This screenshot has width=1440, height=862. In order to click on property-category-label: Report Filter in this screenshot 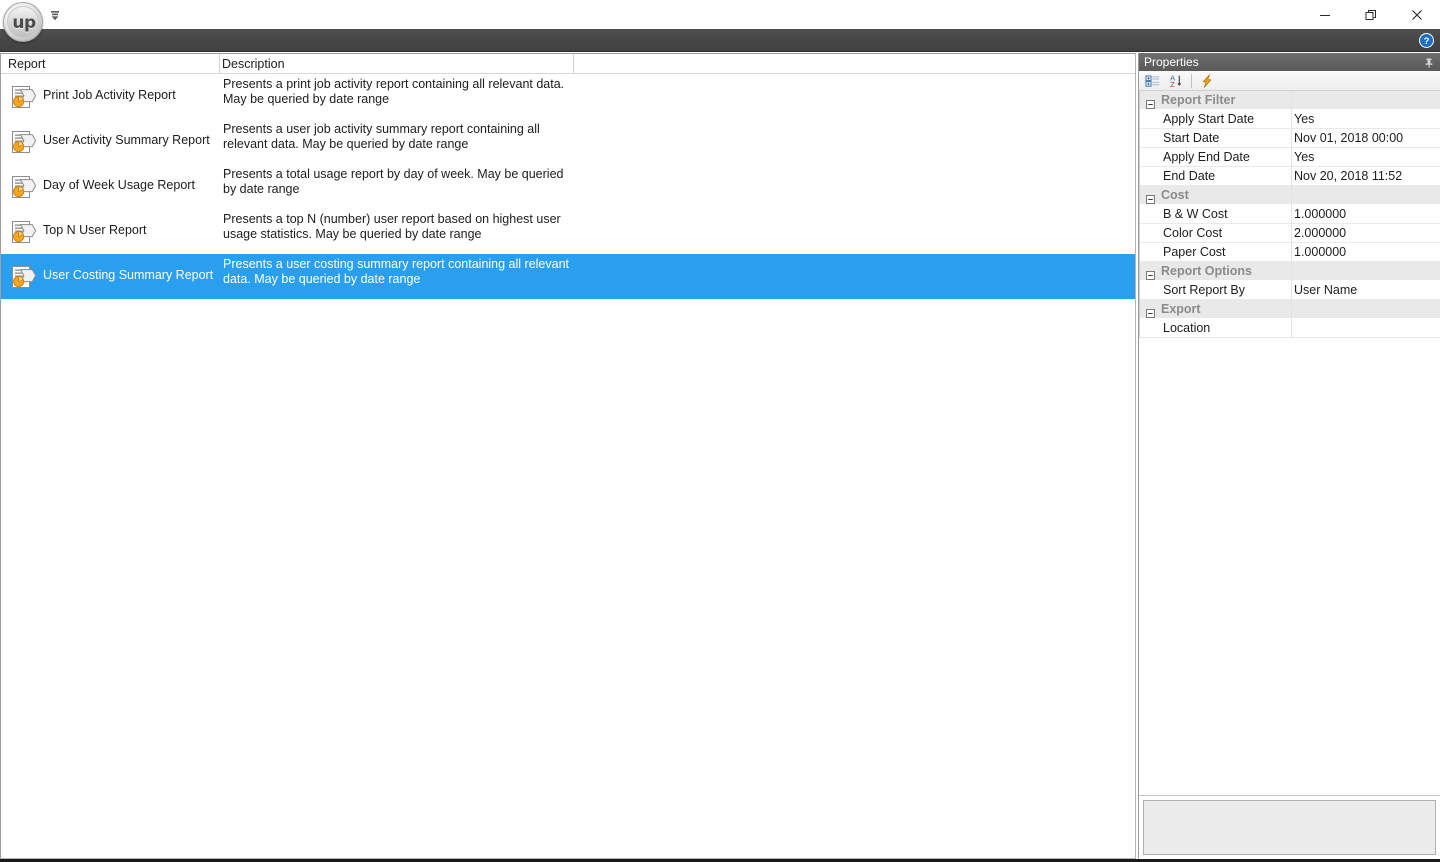, I will do `click(1198, 100)`.